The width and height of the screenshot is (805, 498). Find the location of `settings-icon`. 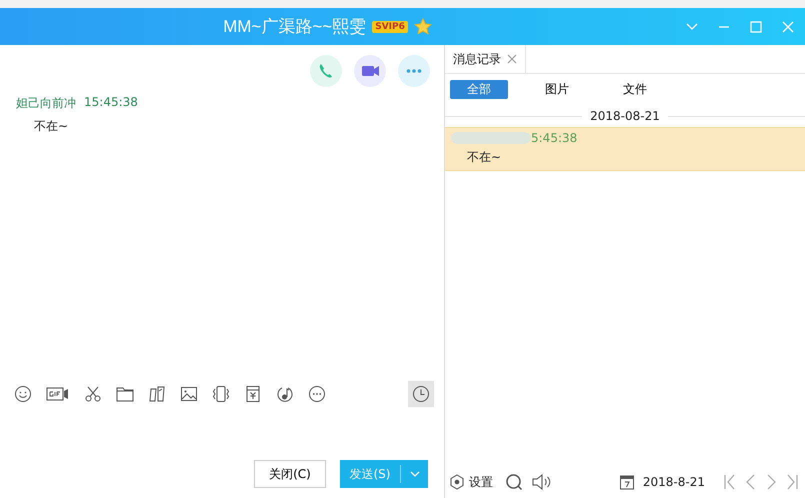

settings-icon is located at coordinates (457, 482).